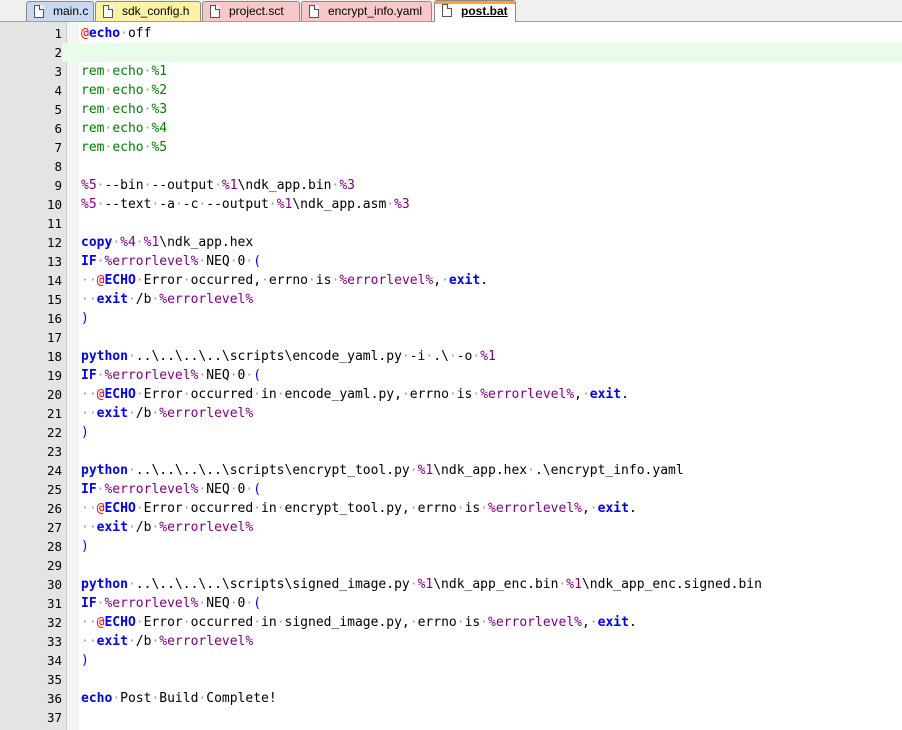 The image size is (902, 730). What do you see at coordinates (54, 280) in the screenshot?
I see `line-number: 14` at bounding box center [54, 280].